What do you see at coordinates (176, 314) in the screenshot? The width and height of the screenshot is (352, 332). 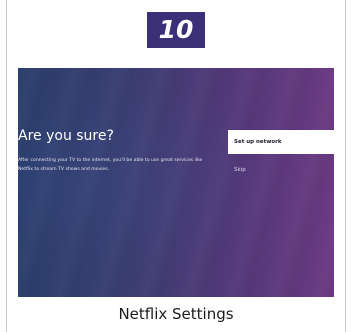 I see `image-caption: Netflix Settings` at bounding box center [176, 314].